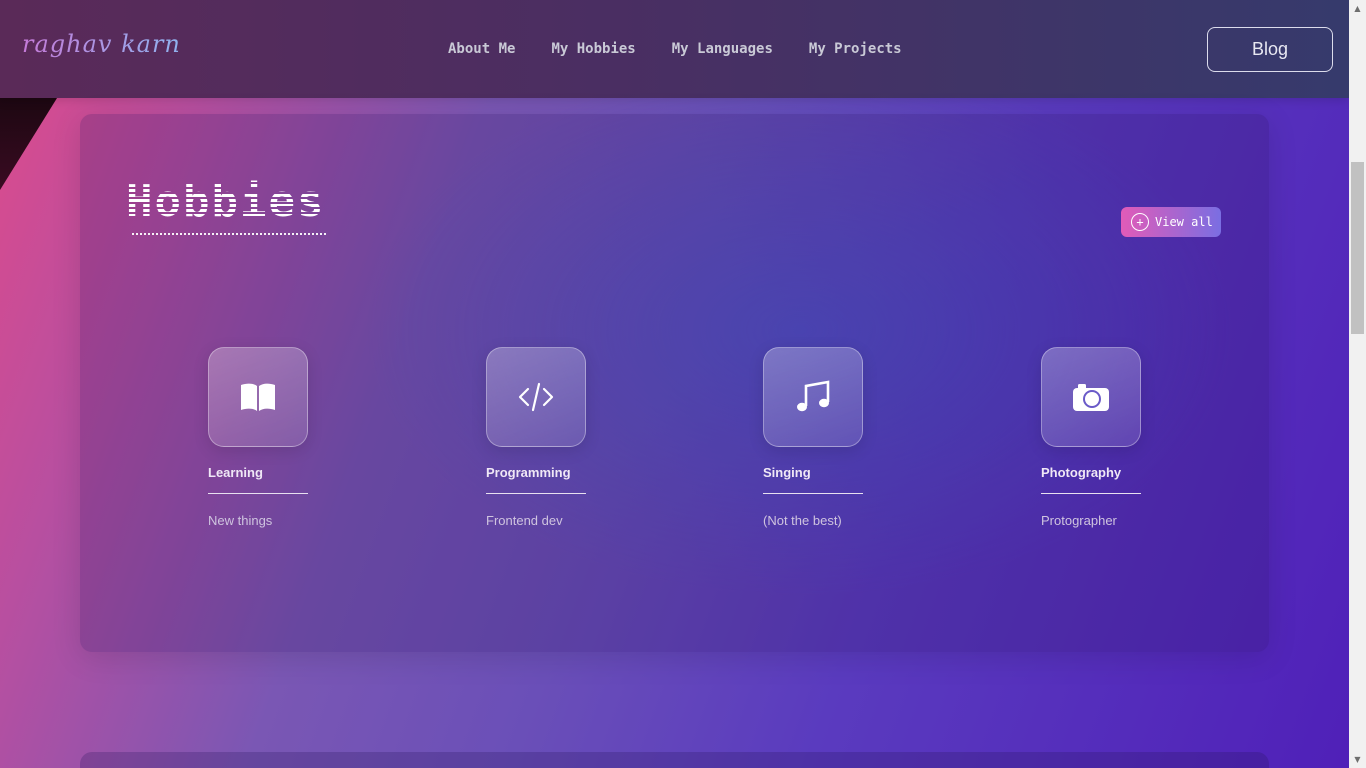 The width and height of the screenshot is (1366, 768). Describe the element at coordinates (1081, 472) in the screenshot. I see `hobby-name: Photography` at that location.